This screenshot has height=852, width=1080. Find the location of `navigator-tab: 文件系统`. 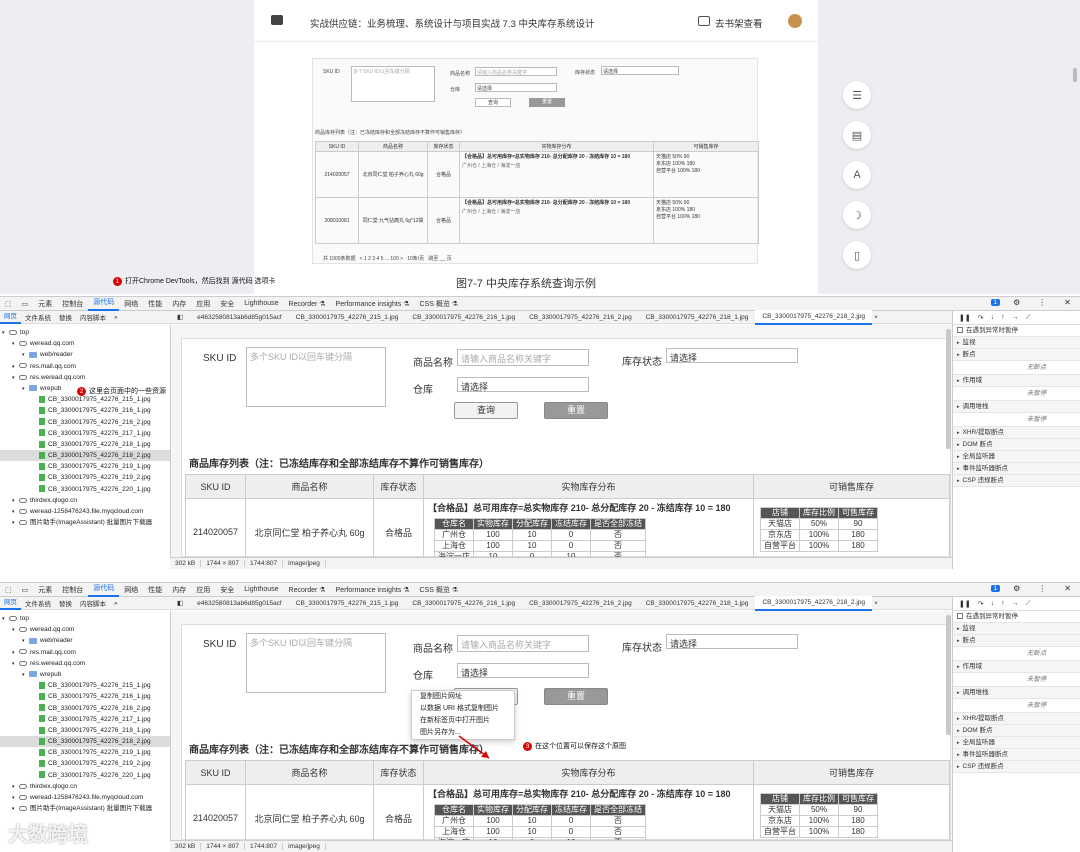

navigator-tab: 文件系统 is located at coordinates (38, 603).